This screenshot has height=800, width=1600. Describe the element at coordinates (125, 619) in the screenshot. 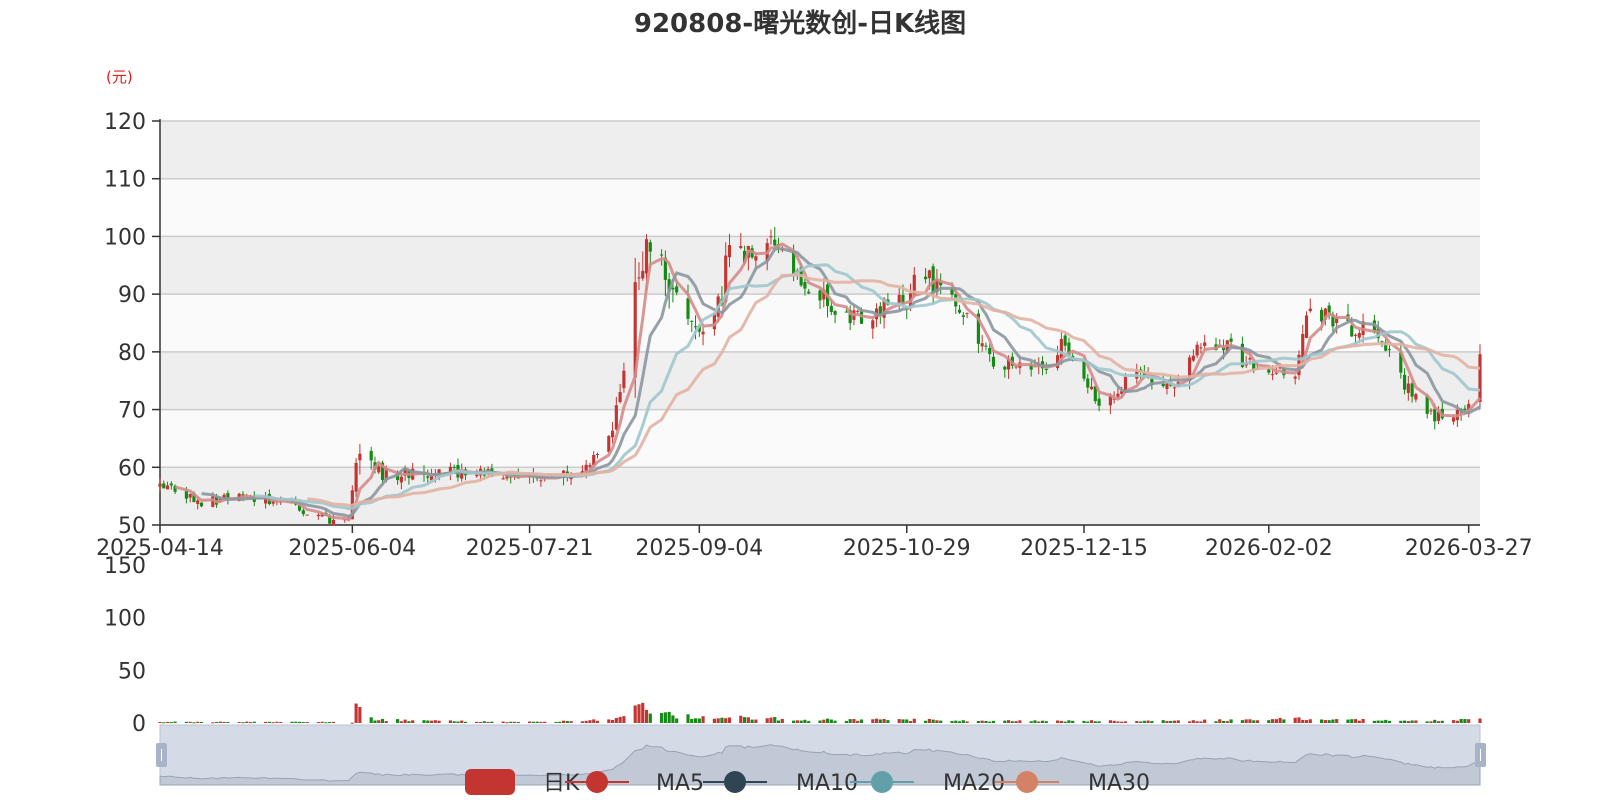

I see `volume-tick-label: 100` at that location.